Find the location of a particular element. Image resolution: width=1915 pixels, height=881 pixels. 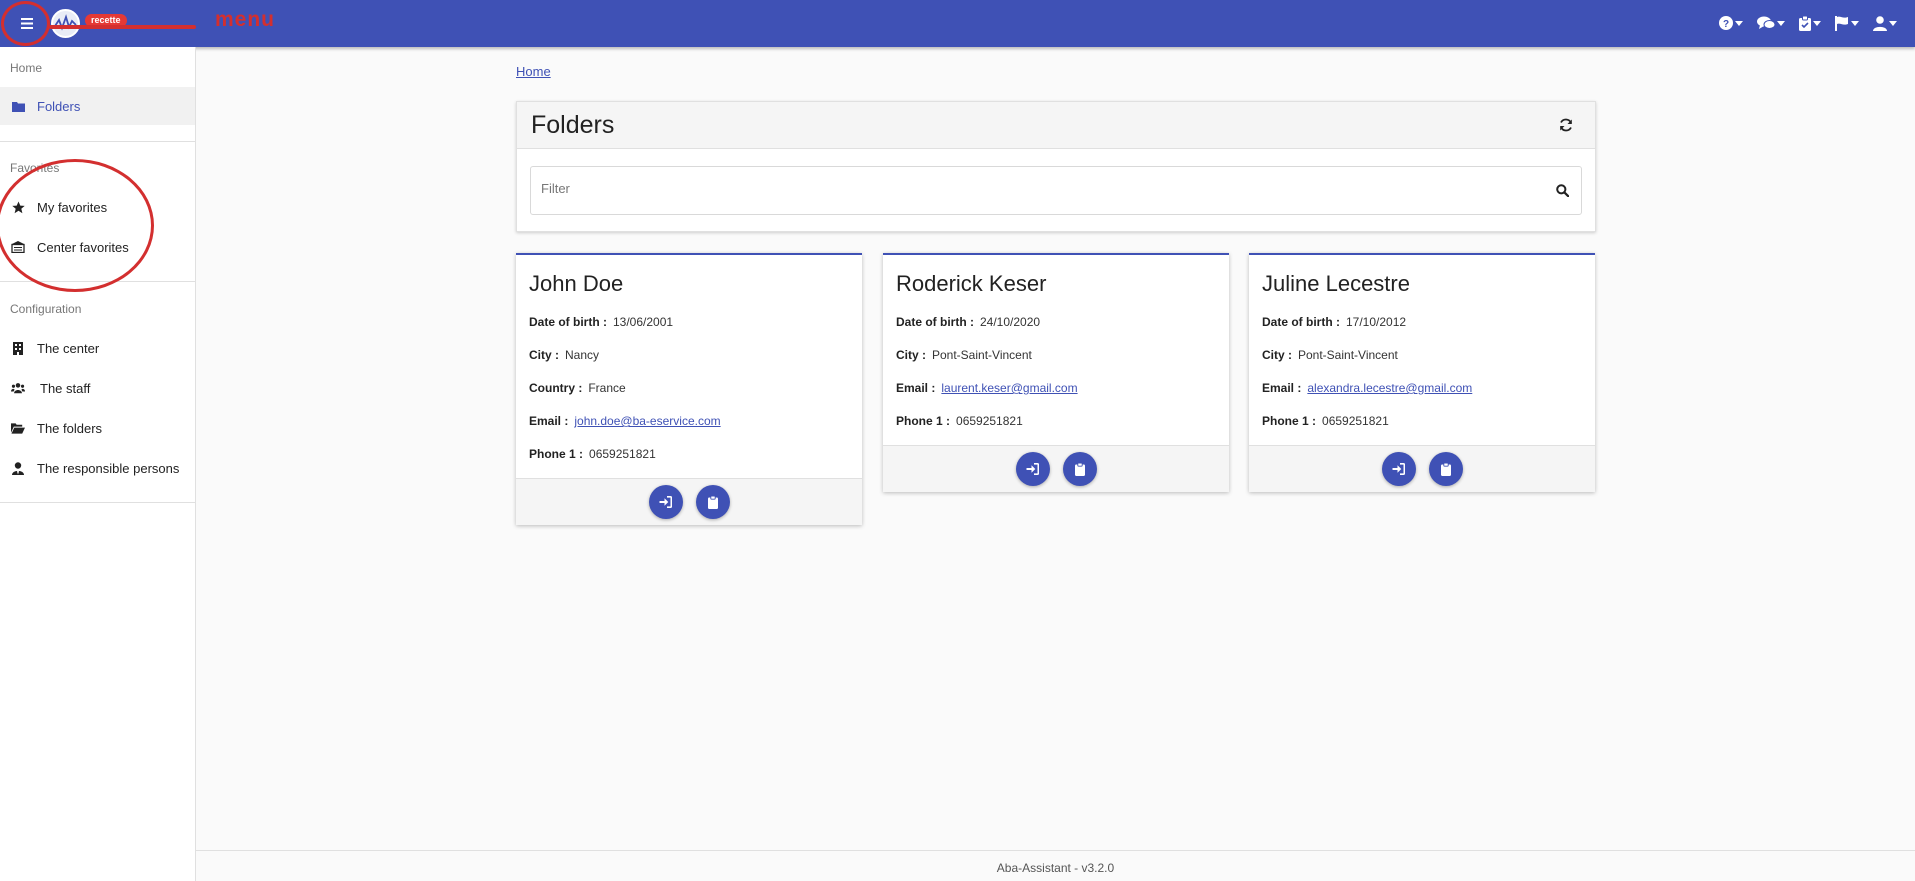

field-city: City : Nancy is located at coordinates (564, 355).